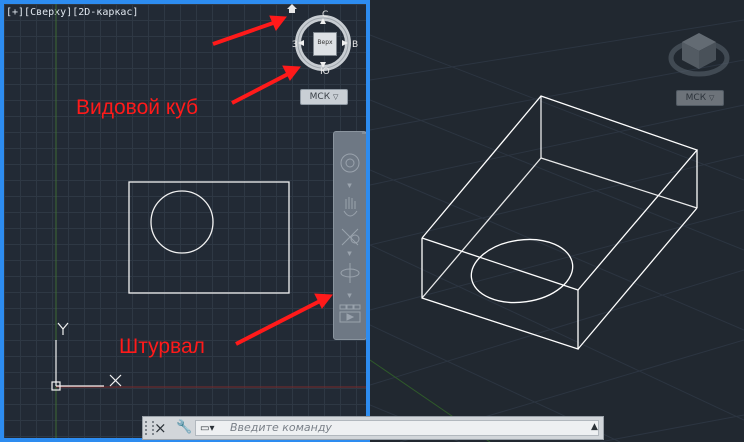  I want to click on navbar-icons: ▾ ▾ ▾, so click(352, 227).